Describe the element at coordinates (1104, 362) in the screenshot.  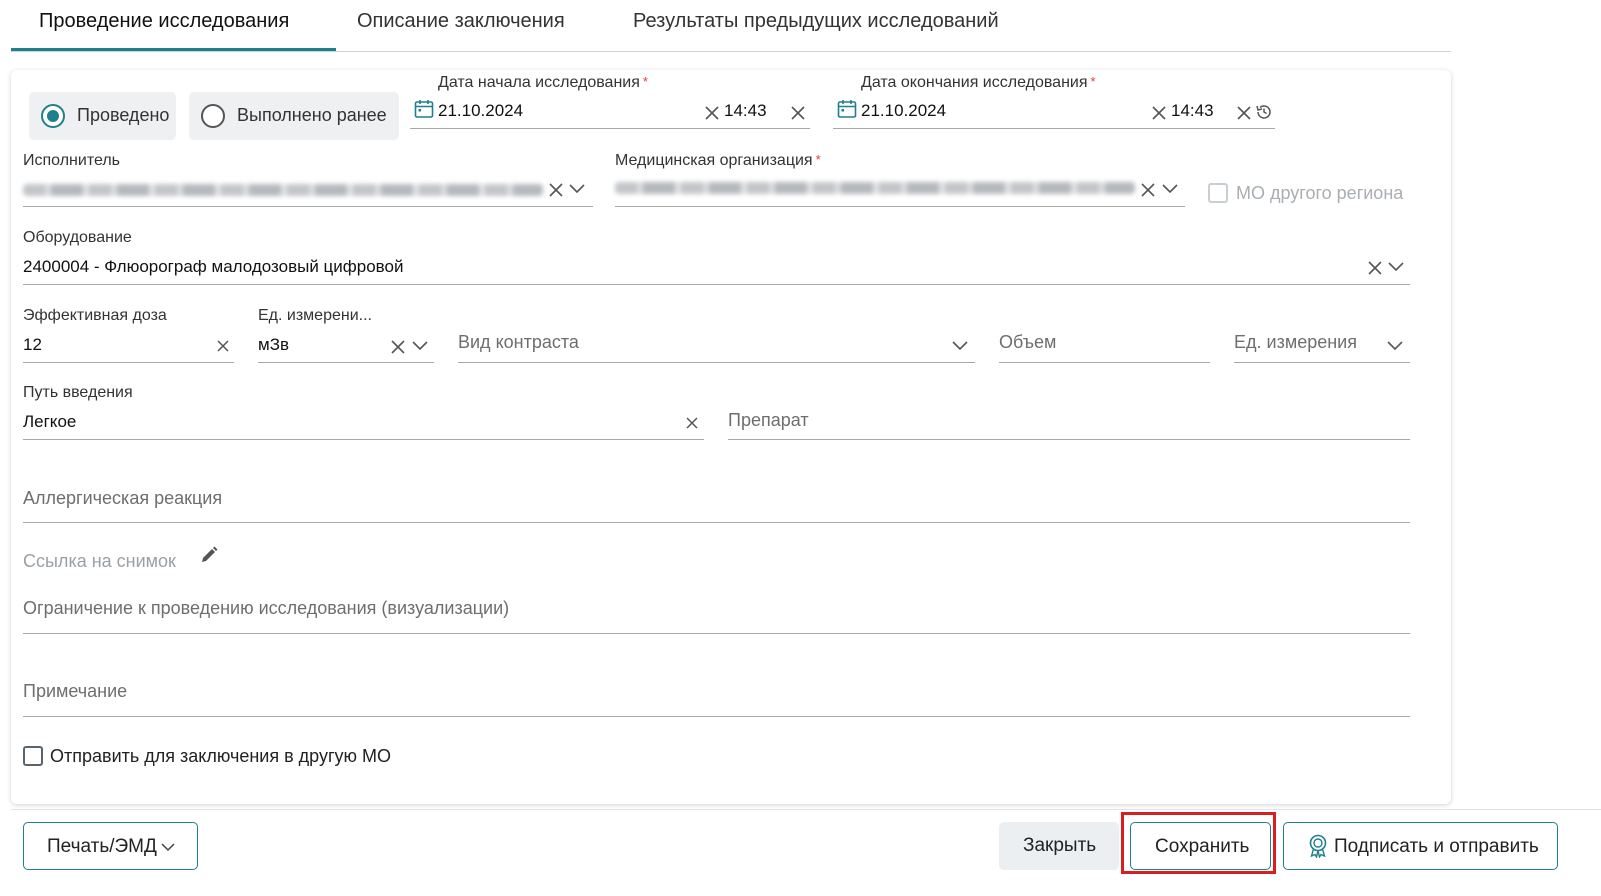
I see `volume-underline` at that location.